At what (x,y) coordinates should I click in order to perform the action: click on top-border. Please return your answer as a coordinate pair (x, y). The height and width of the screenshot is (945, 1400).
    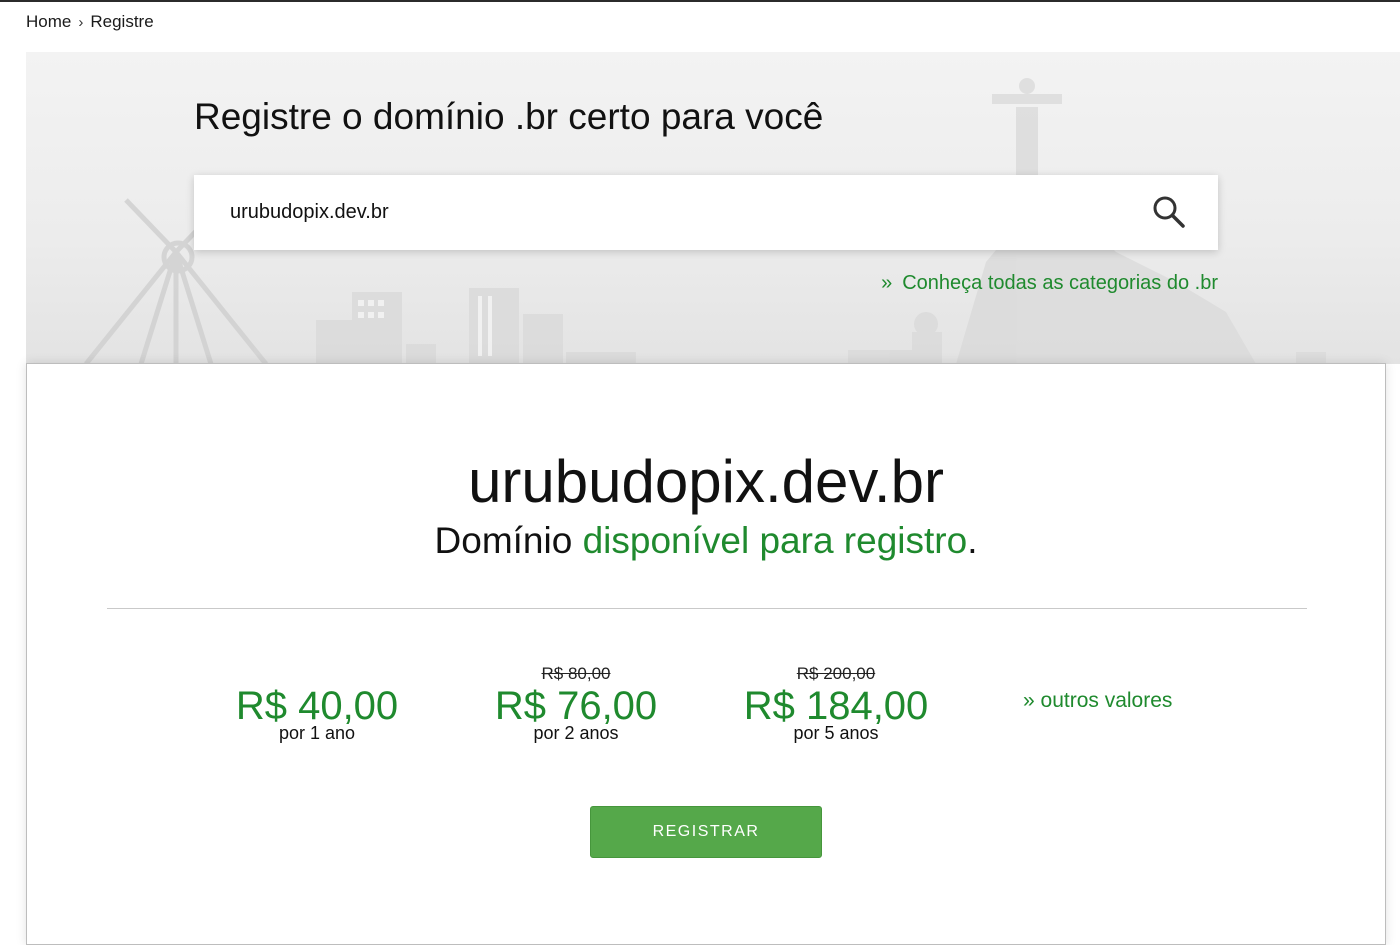
    Looking at the image, I should click on (700, 1).